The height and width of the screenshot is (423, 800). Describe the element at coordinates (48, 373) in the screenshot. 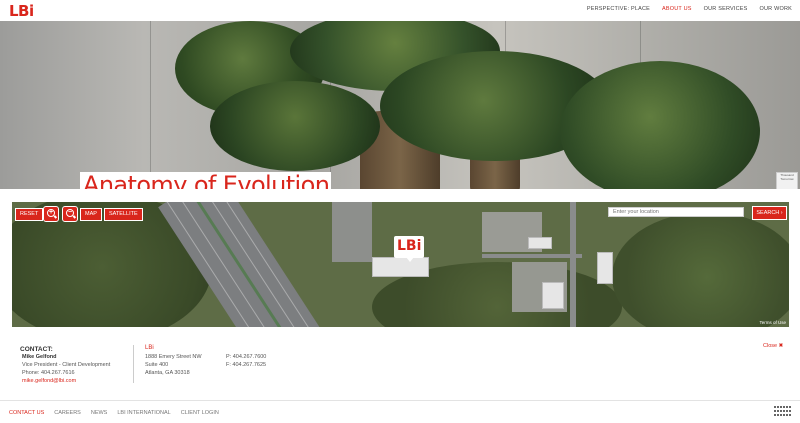

I see `contact-phone: Phone: 404.267.7616` at that location.